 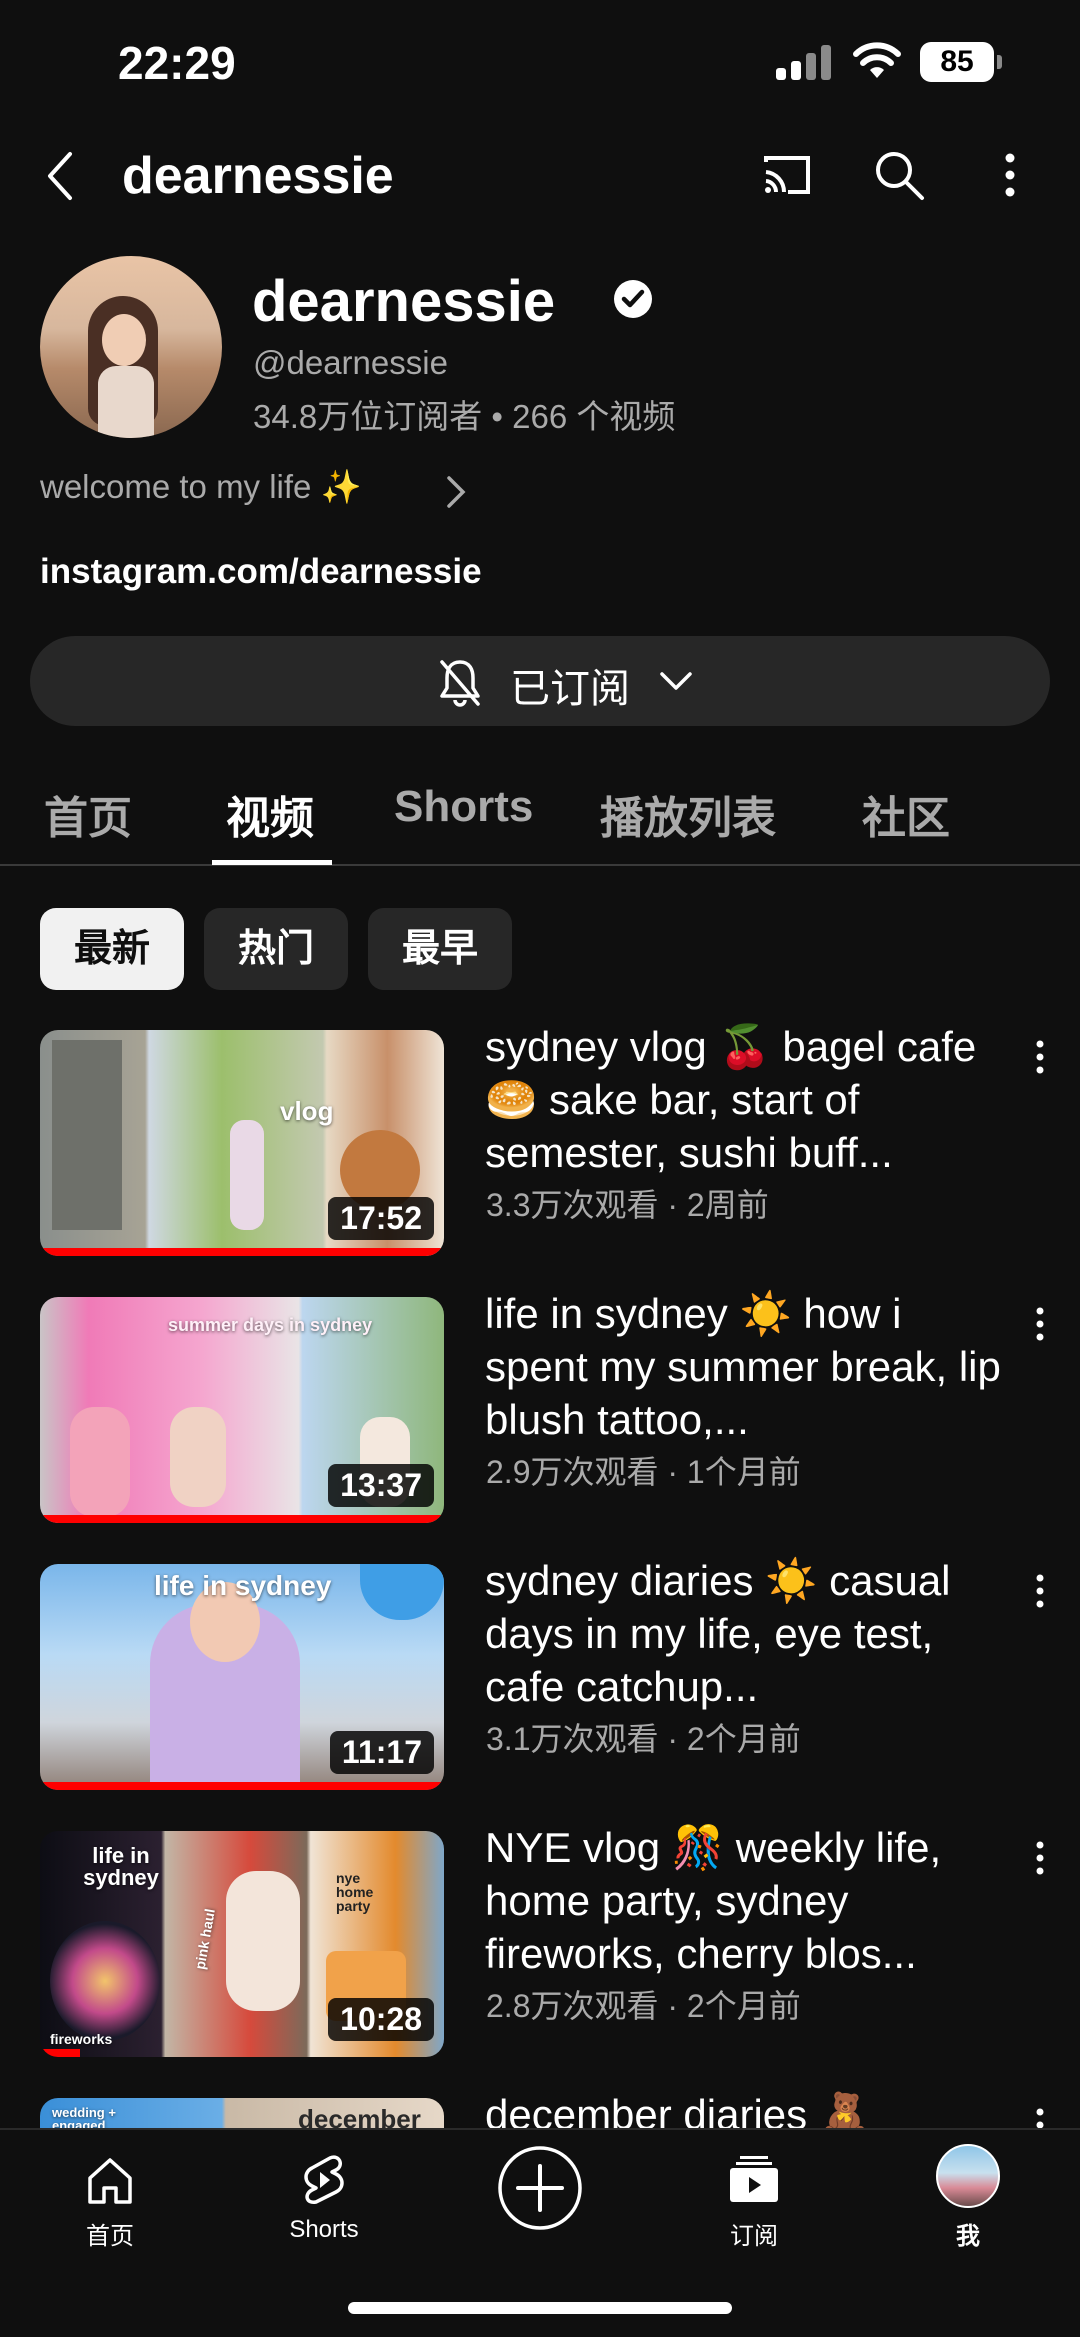 I want to click on nav-shorts: Shorts, so click(x=324, y=2200).